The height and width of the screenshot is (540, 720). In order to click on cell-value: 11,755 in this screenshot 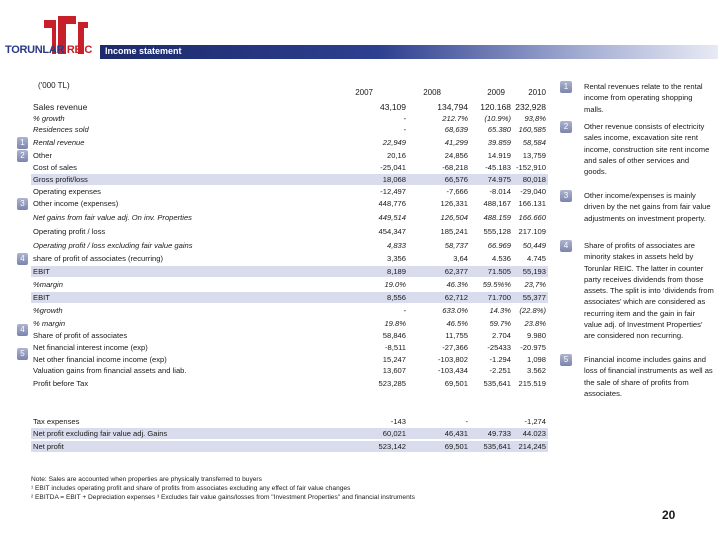, I will do `click(456, 335)`.